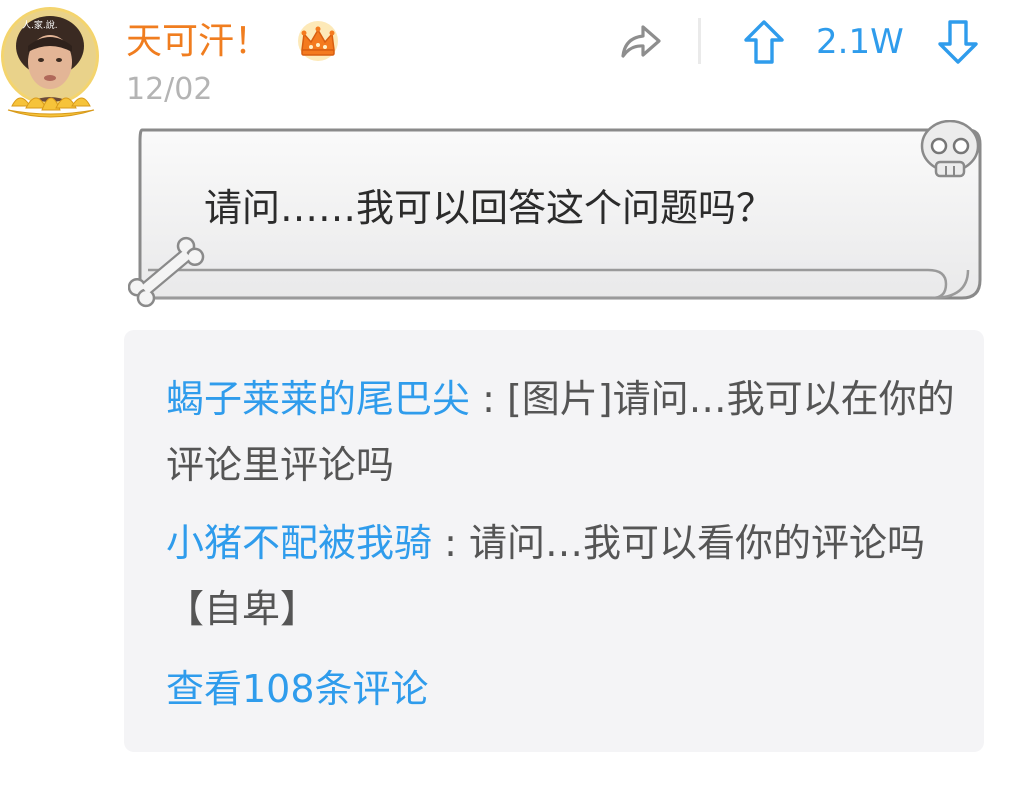 This screenshot has width=1032, height=792. What do you see at coordinates (860, 42) in the screenshot?
I see `vote-count: 2.1W` at bounding box center [860, 42].